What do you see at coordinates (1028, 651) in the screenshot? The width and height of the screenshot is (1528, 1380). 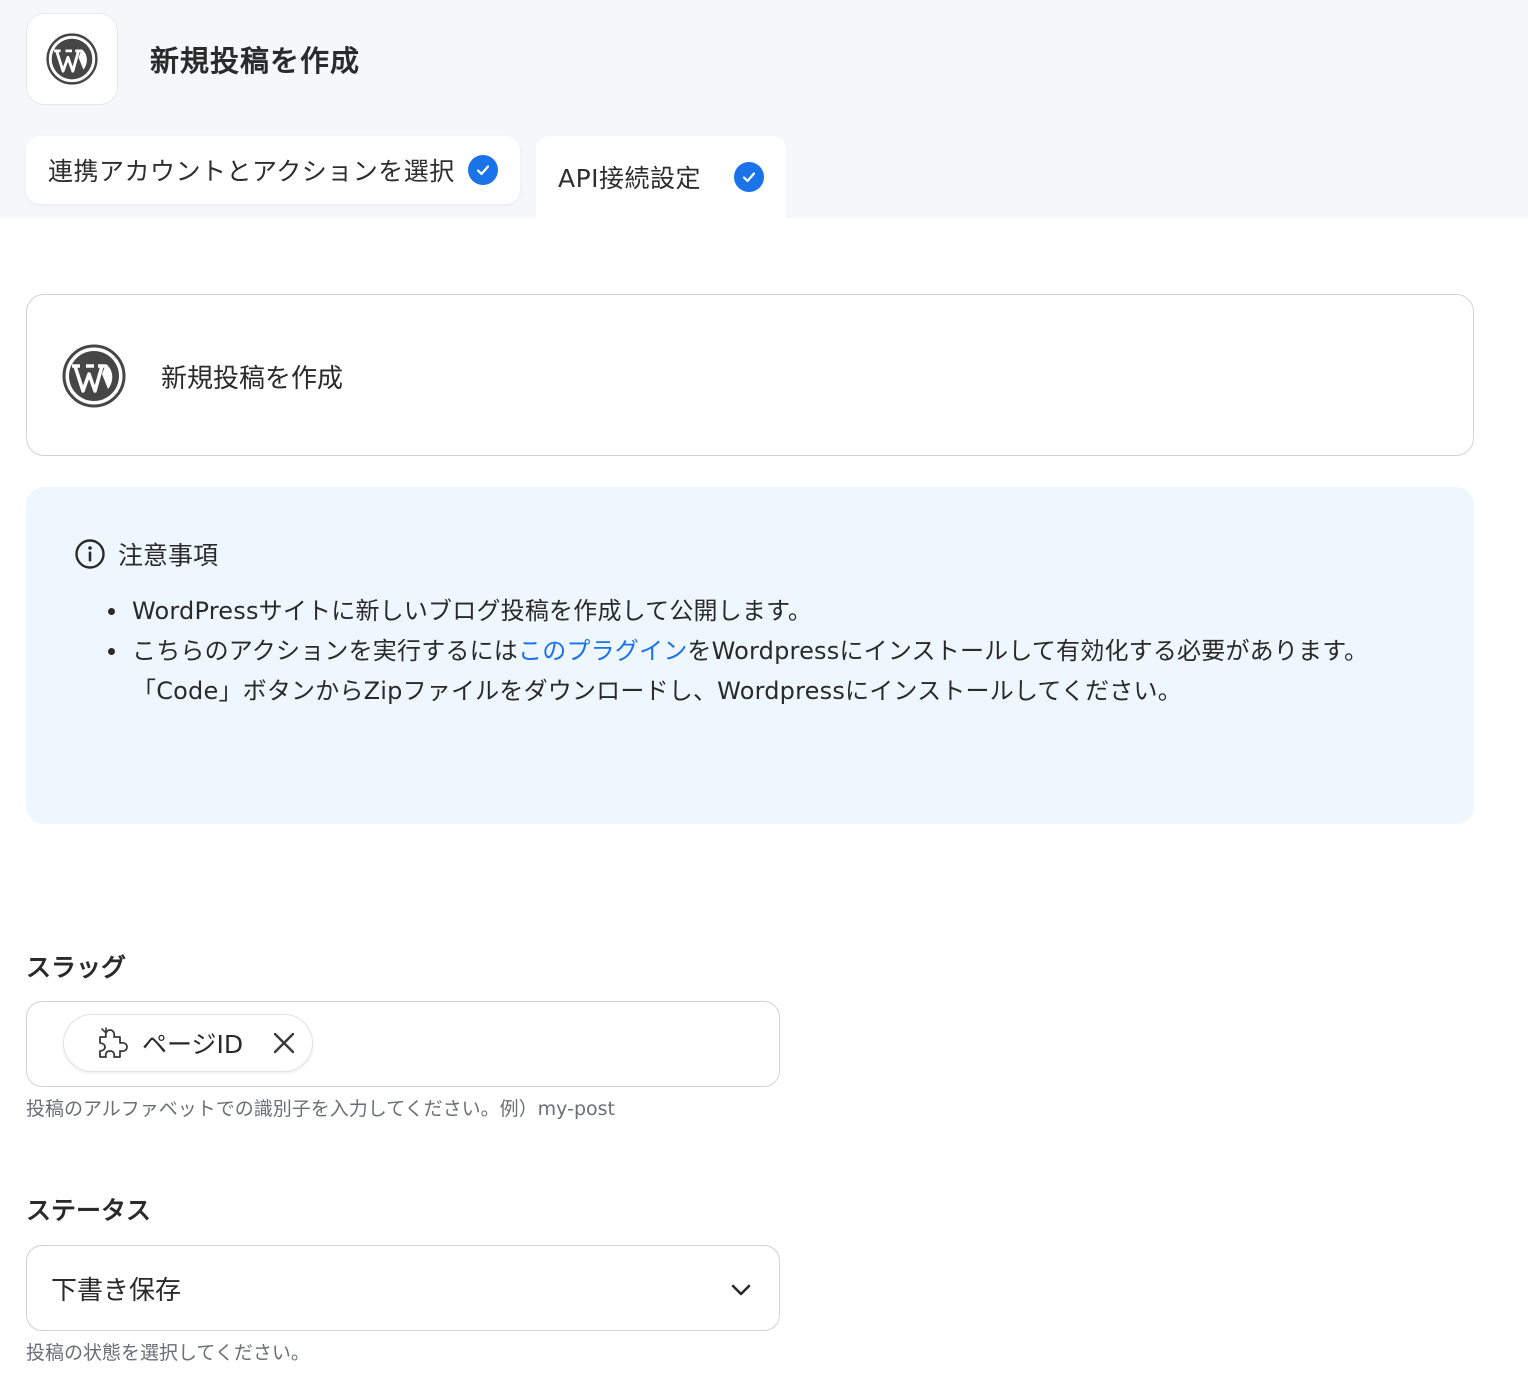 I see `notice-item-text: をWordpressにインストールして有効化する必要があります。` at bounding box center [1028, 651].